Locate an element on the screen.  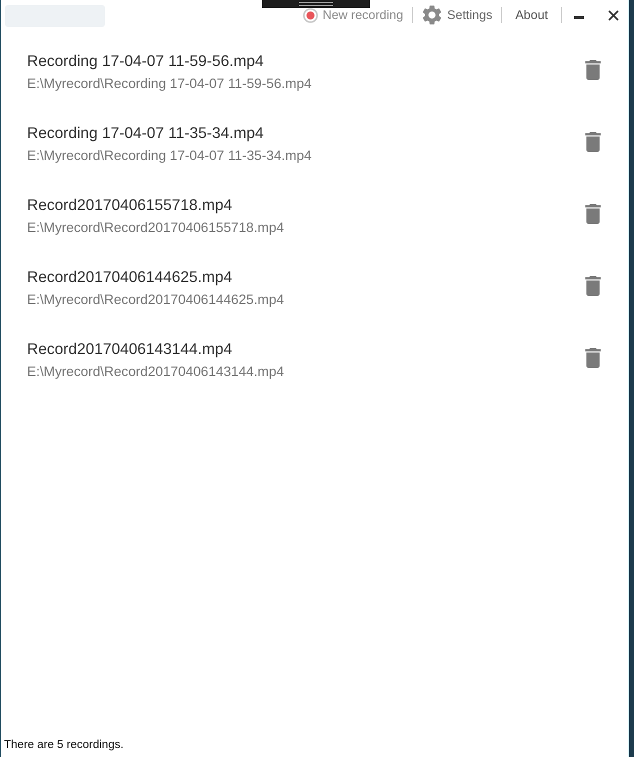
record-icon is located at coordinates (310, 15).